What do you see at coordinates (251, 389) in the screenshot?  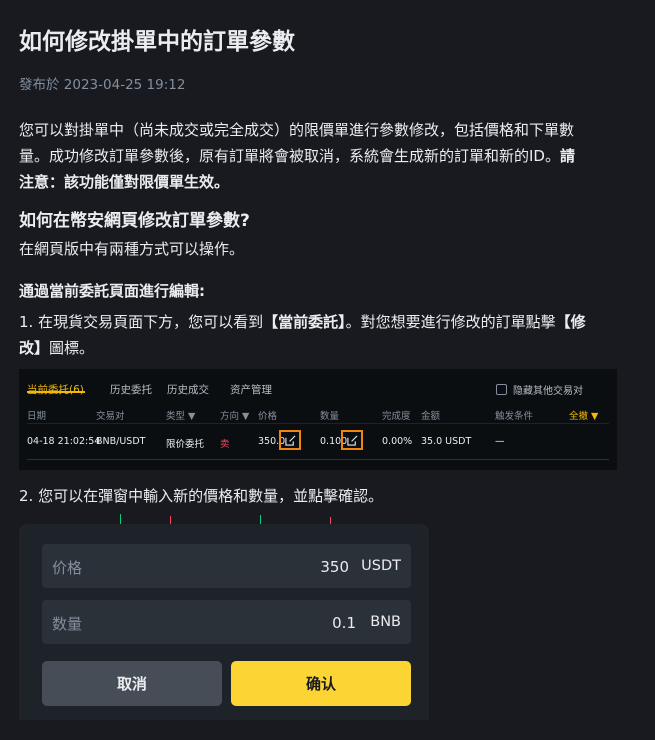 I see `tab-assets: 资产管理` at bounding box center [251, 389].